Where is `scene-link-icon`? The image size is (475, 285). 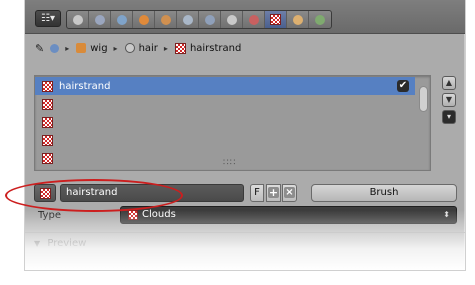
scene-link-icon is located at coordinates (55, 48).